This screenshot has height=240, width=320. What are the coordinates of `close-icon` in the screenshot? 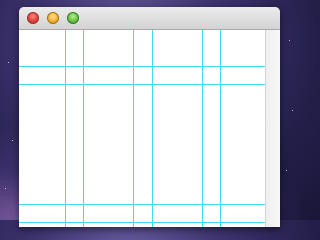 It's located at (33, 18).